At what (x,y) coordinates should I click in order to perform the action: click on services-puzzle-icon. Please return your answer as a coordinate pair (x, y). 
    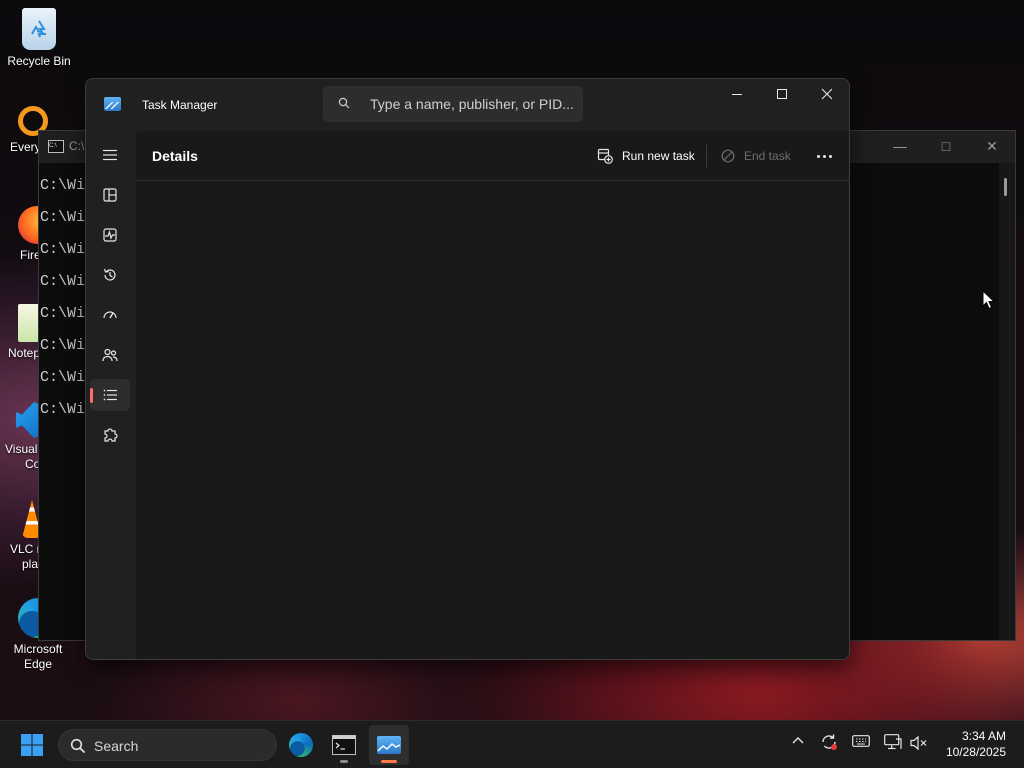
    Looking at the image, I should click on (111, 435).